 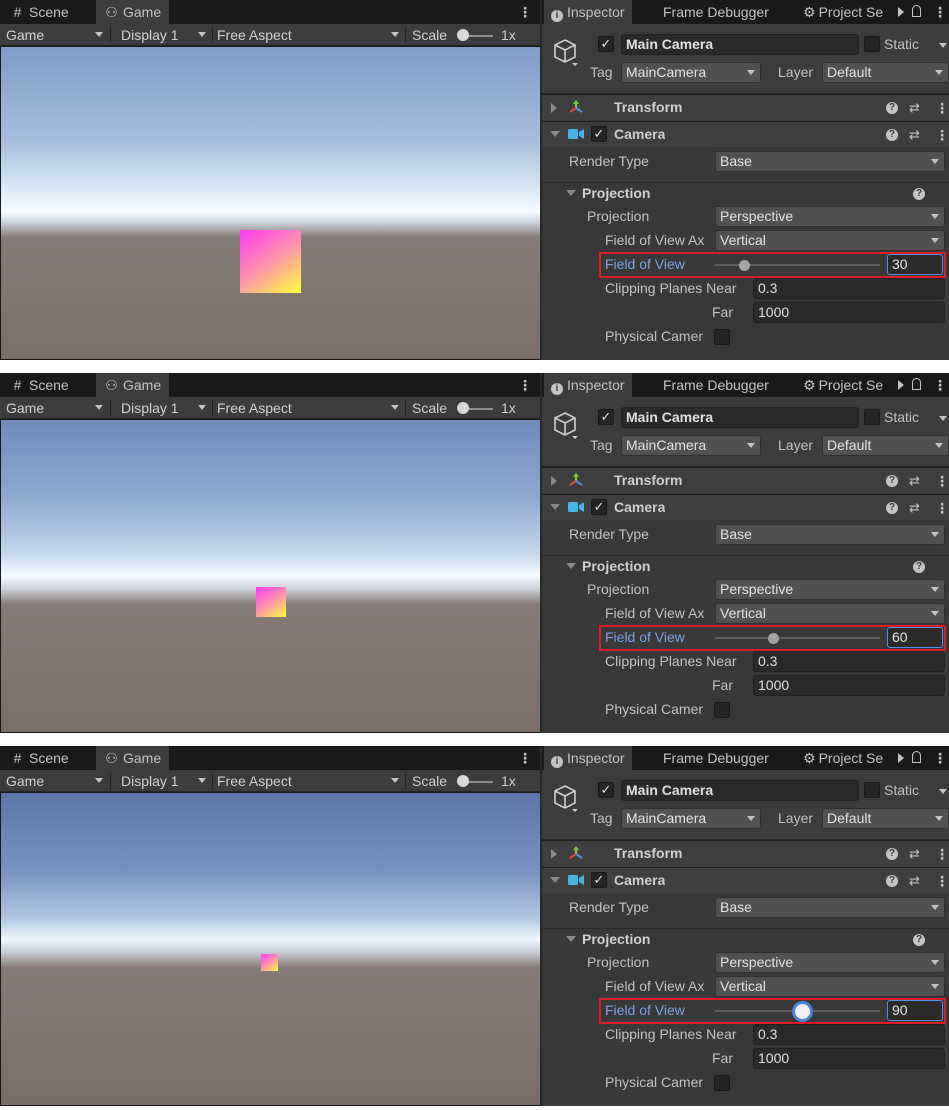 I want to click on lock-icon, so click(x=916, y=384).